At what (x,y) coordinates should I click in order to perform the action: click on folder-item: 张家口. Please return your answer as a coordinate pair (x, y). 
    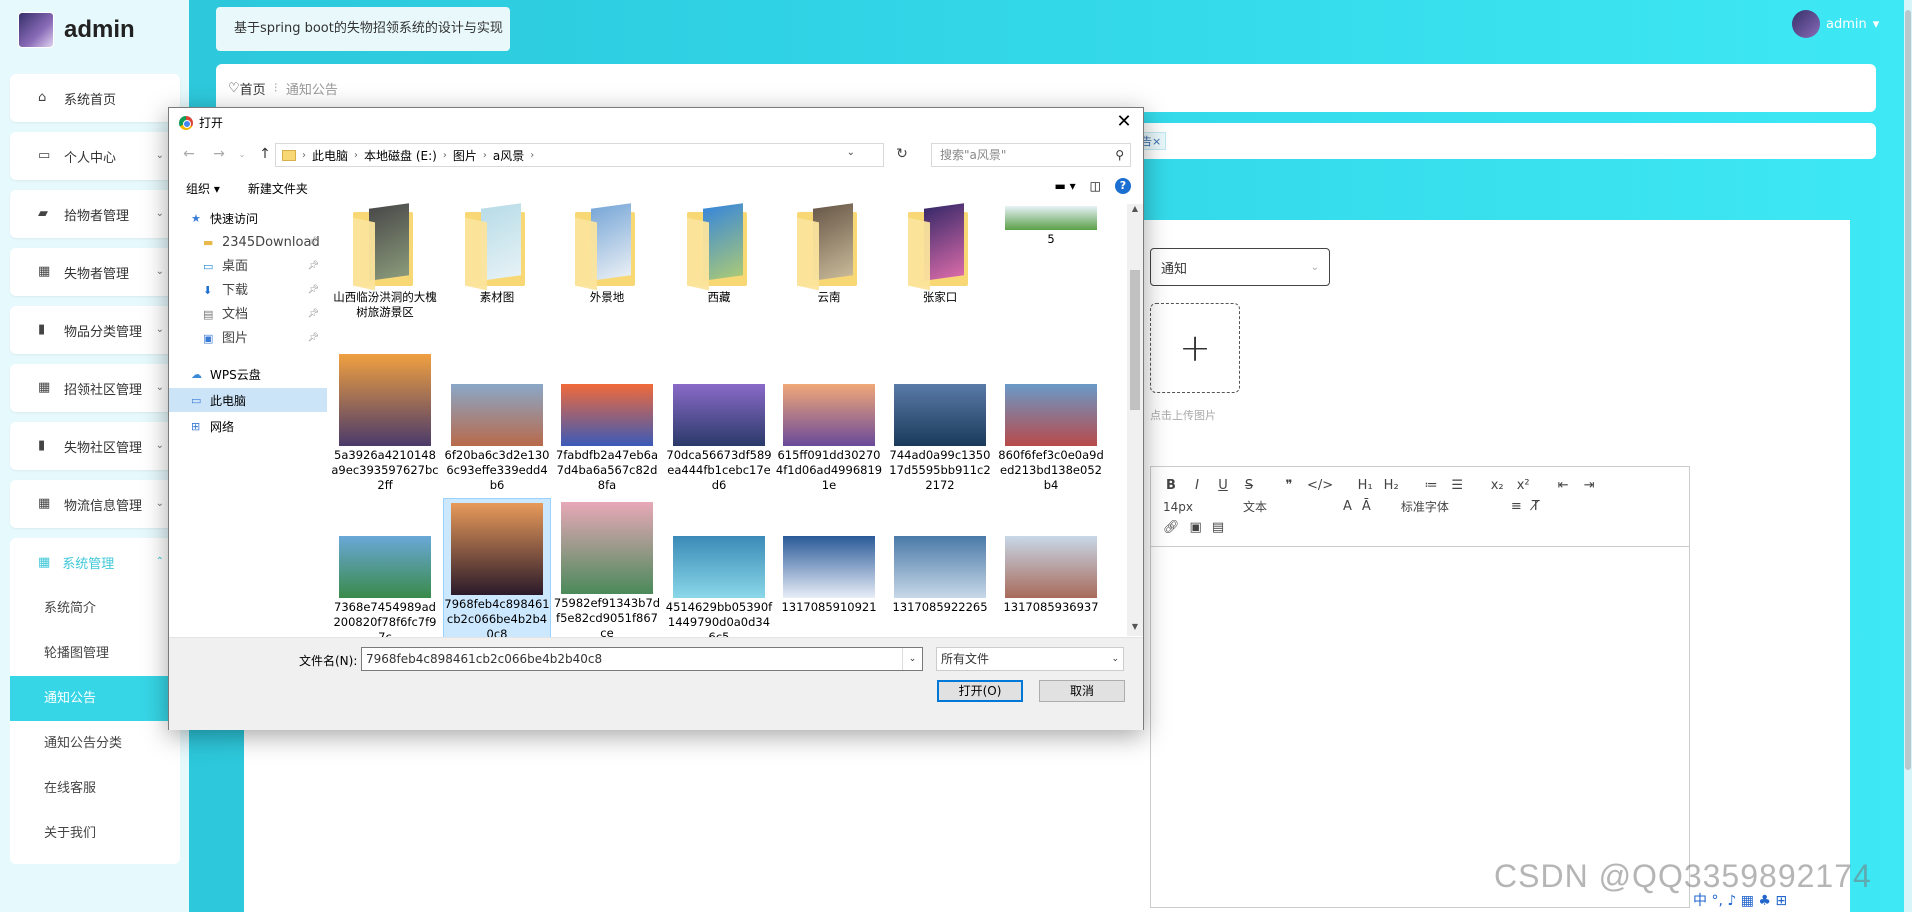
    Looking at the image, I should click on (940, 259).